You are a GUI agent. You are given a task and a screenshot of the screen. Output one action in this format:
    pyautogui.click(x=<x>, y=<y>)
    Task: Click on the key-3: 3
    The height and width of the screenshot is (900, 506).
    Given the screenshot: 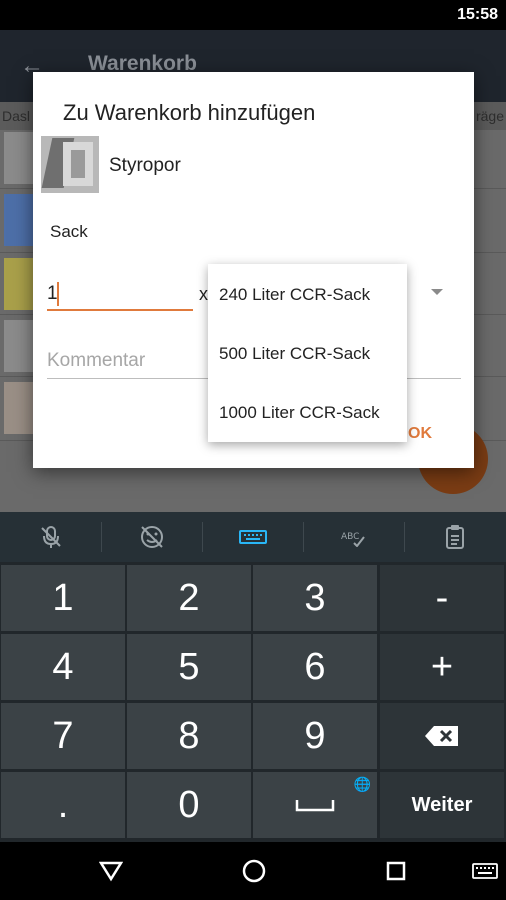 What is the action you would take?
    pyautogui.click(x=315, y=598)
    